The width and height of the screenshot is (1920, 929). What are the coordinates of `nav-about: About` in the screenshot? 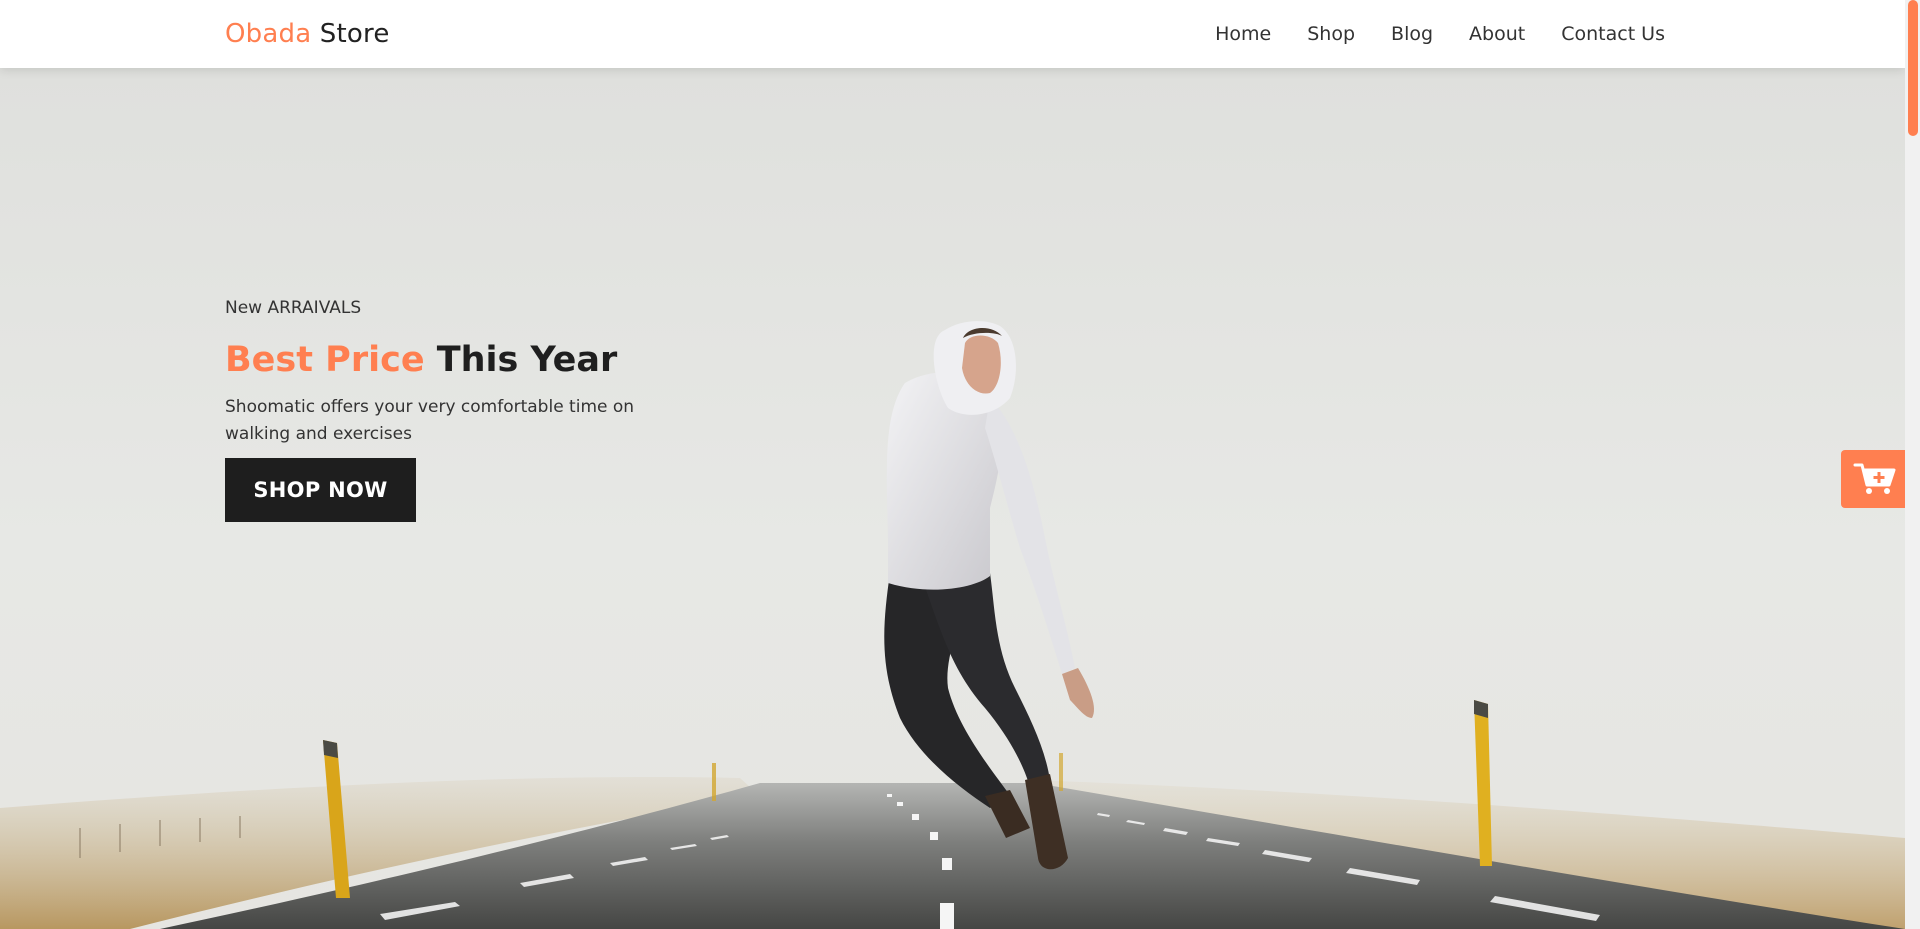 It's located at (1497, 34).